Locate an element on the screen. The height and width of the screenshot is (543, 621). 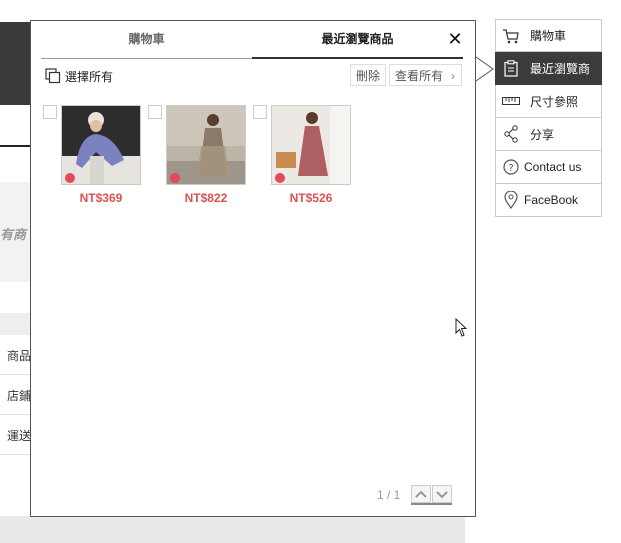
product-price: NT$526 is located at coordinates (311, 198).